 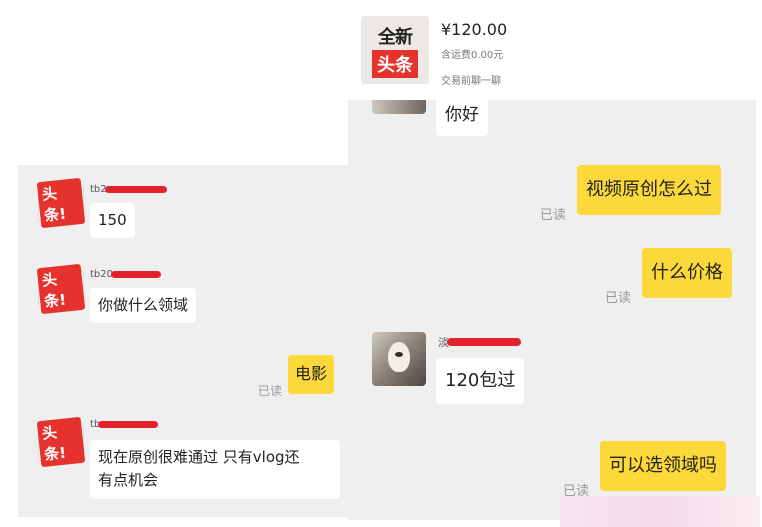 I want to click on message-bubble: 120包过, so click(x=480, y=381).